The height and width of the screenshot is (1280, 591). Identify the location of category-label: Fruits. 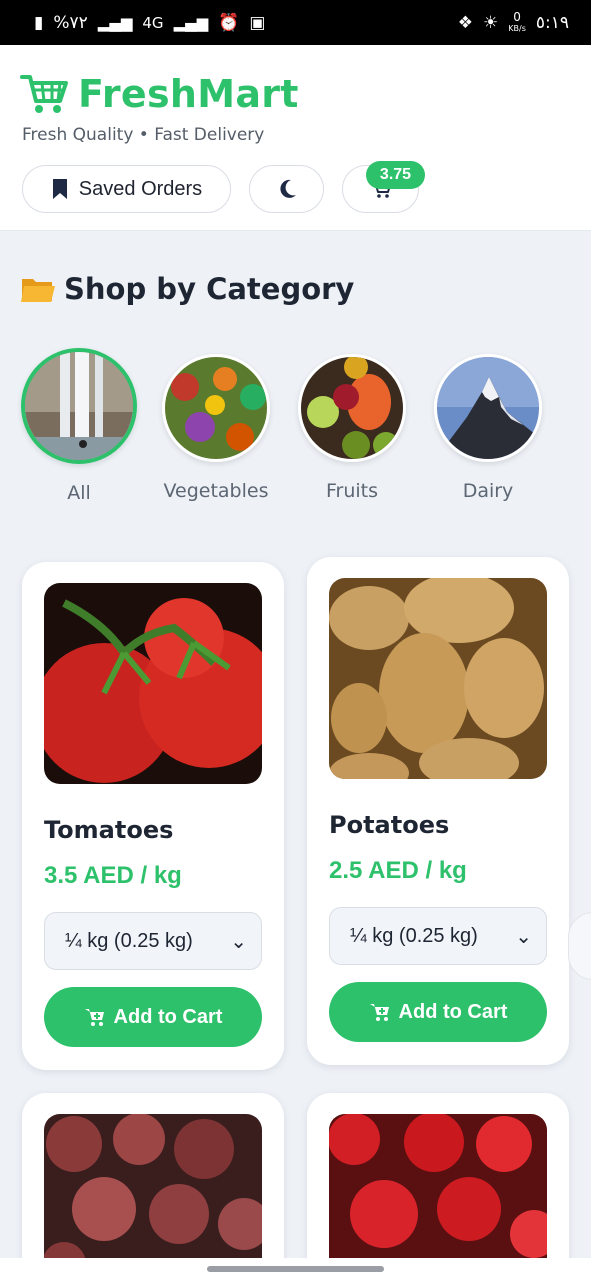
(352, 491).